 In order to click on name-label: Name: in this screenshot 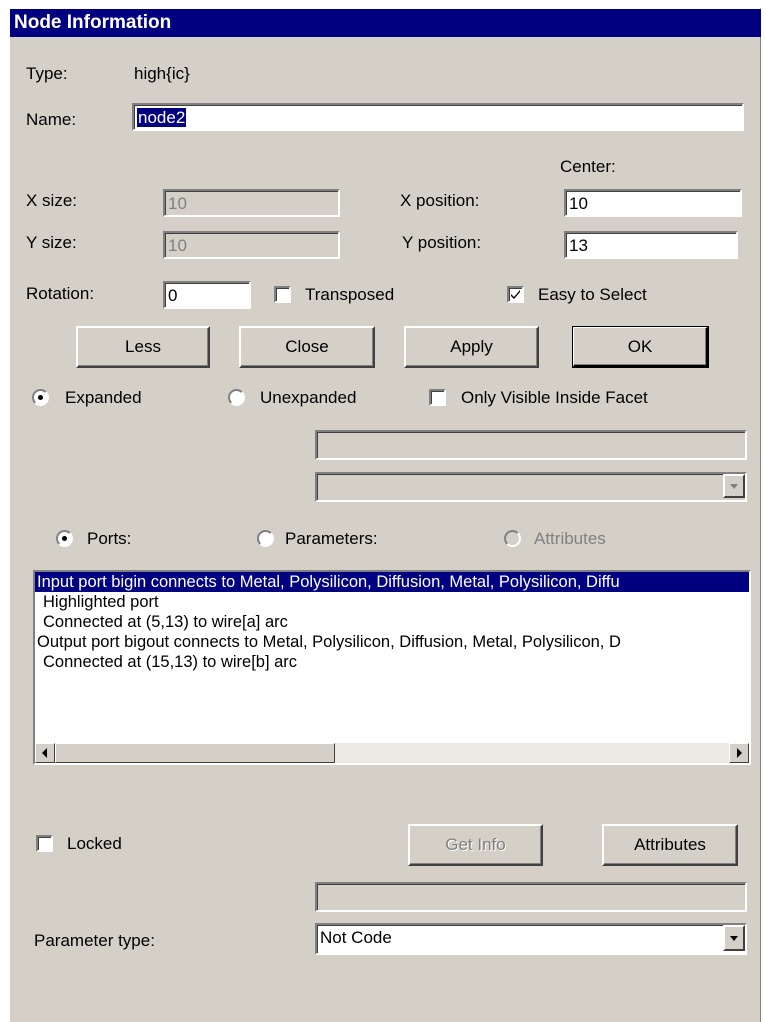, I will do `click(51, 119)`.